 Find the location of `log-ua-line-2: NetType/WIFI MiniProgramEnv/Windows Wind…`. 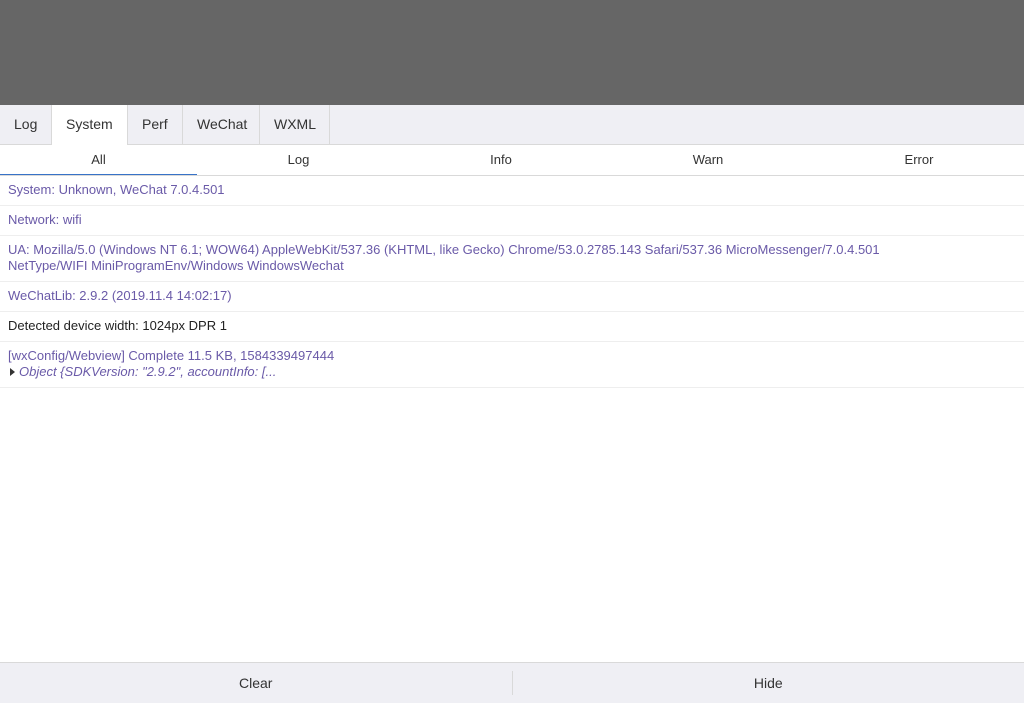

log-ua-line-2: NetType/WIFI MiniProgramEnv/Windows Wind… is located at coordinates (512, 266).